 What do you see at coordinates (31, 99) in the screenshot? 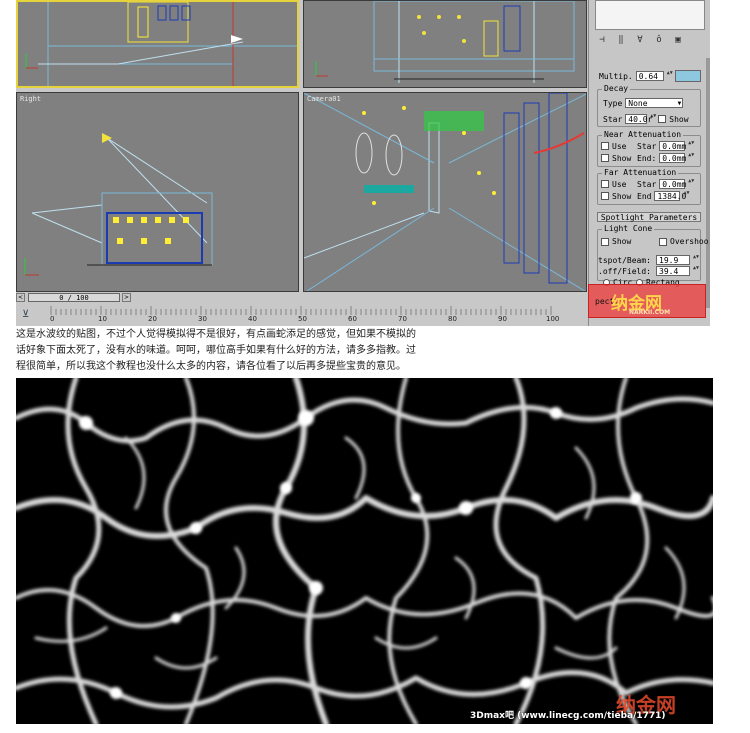
I see `viewport-label: Right` at bounding box center [31, 99].